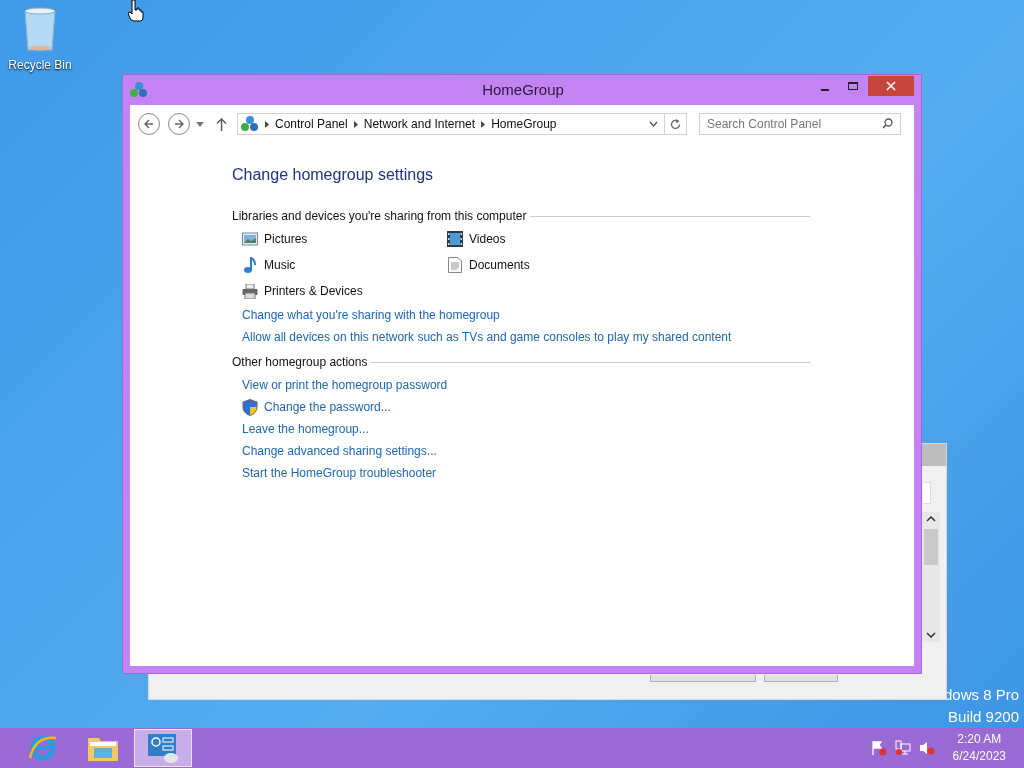  I want to click on hand-cursor-icon, so click(136, 11).